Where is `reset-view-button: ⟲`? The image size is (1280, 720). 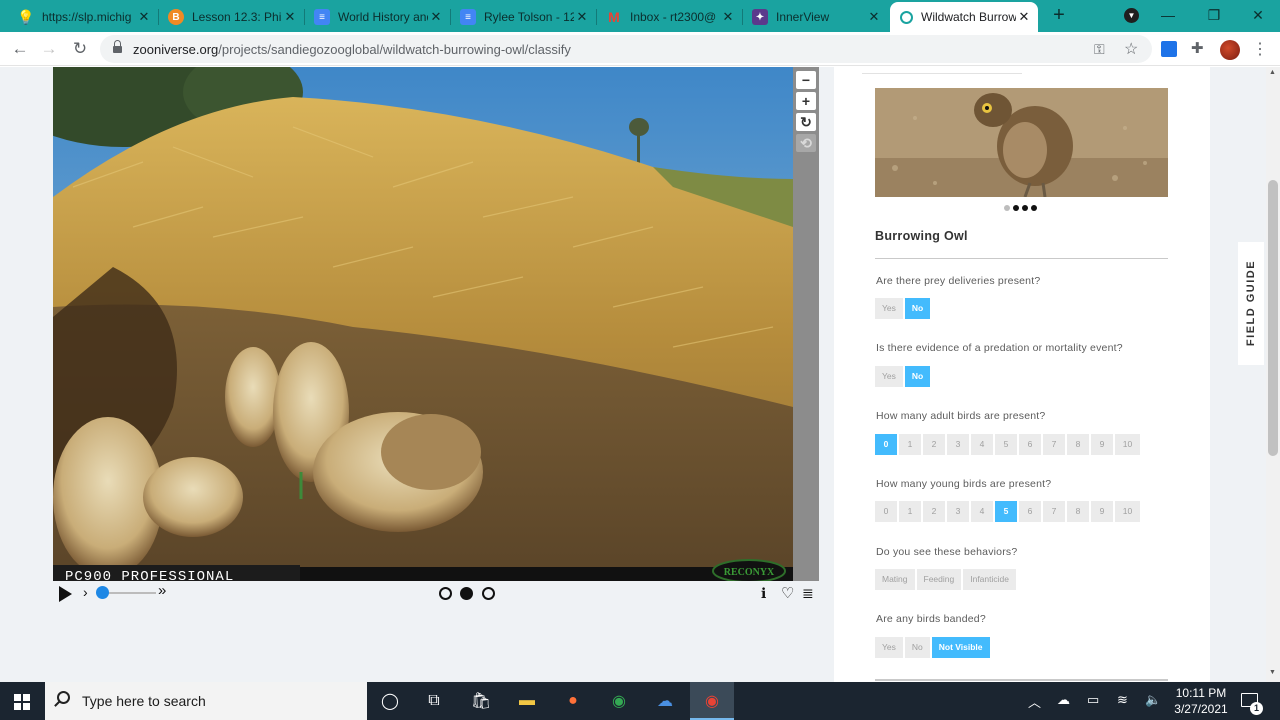
reset-view-button: ⟲ is located at coordinates (806, 143).